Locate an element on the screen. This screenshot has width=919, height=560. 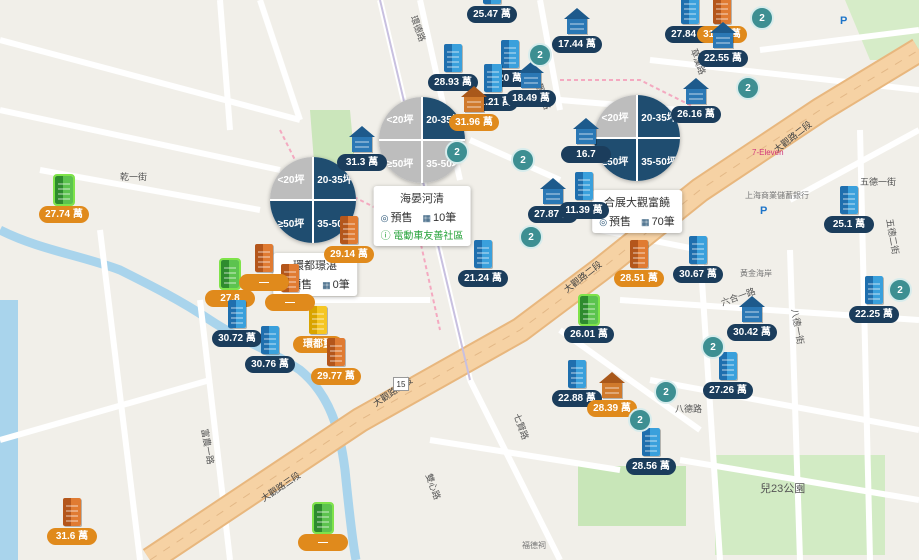
street-label-eight: 八德路 is located at coordinates (689, 409).